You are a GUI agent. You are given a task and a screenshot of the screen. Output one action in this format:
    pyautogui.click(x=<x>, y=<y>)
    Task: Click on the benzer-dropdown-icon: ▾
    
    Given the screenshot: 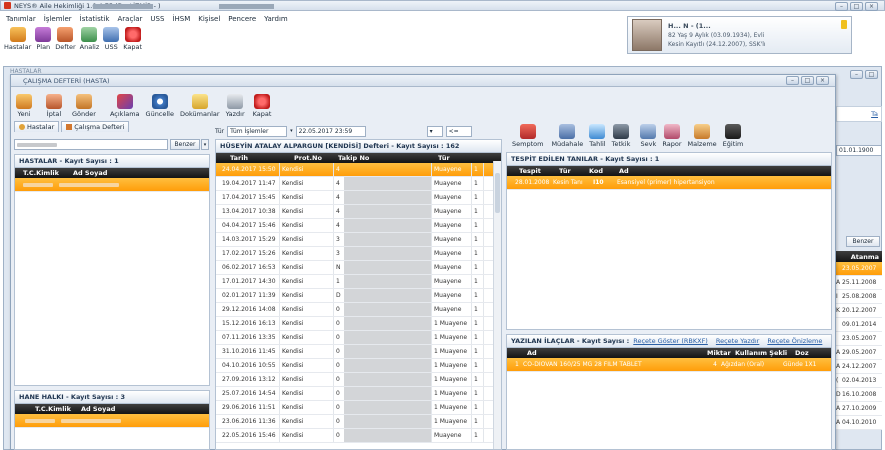 What is the action you would take?
    pyautogui.click(x=205, y=144)
    